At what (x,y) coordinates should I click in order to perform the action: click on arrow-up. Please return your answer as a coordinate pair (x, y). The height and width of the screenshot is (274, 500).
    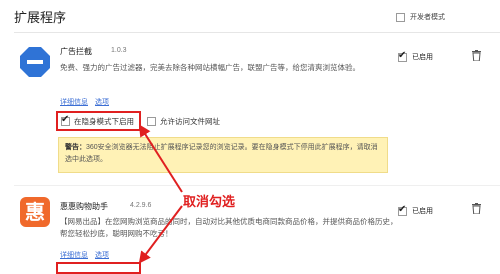
    Looking at the image, I should click on (160, 158).